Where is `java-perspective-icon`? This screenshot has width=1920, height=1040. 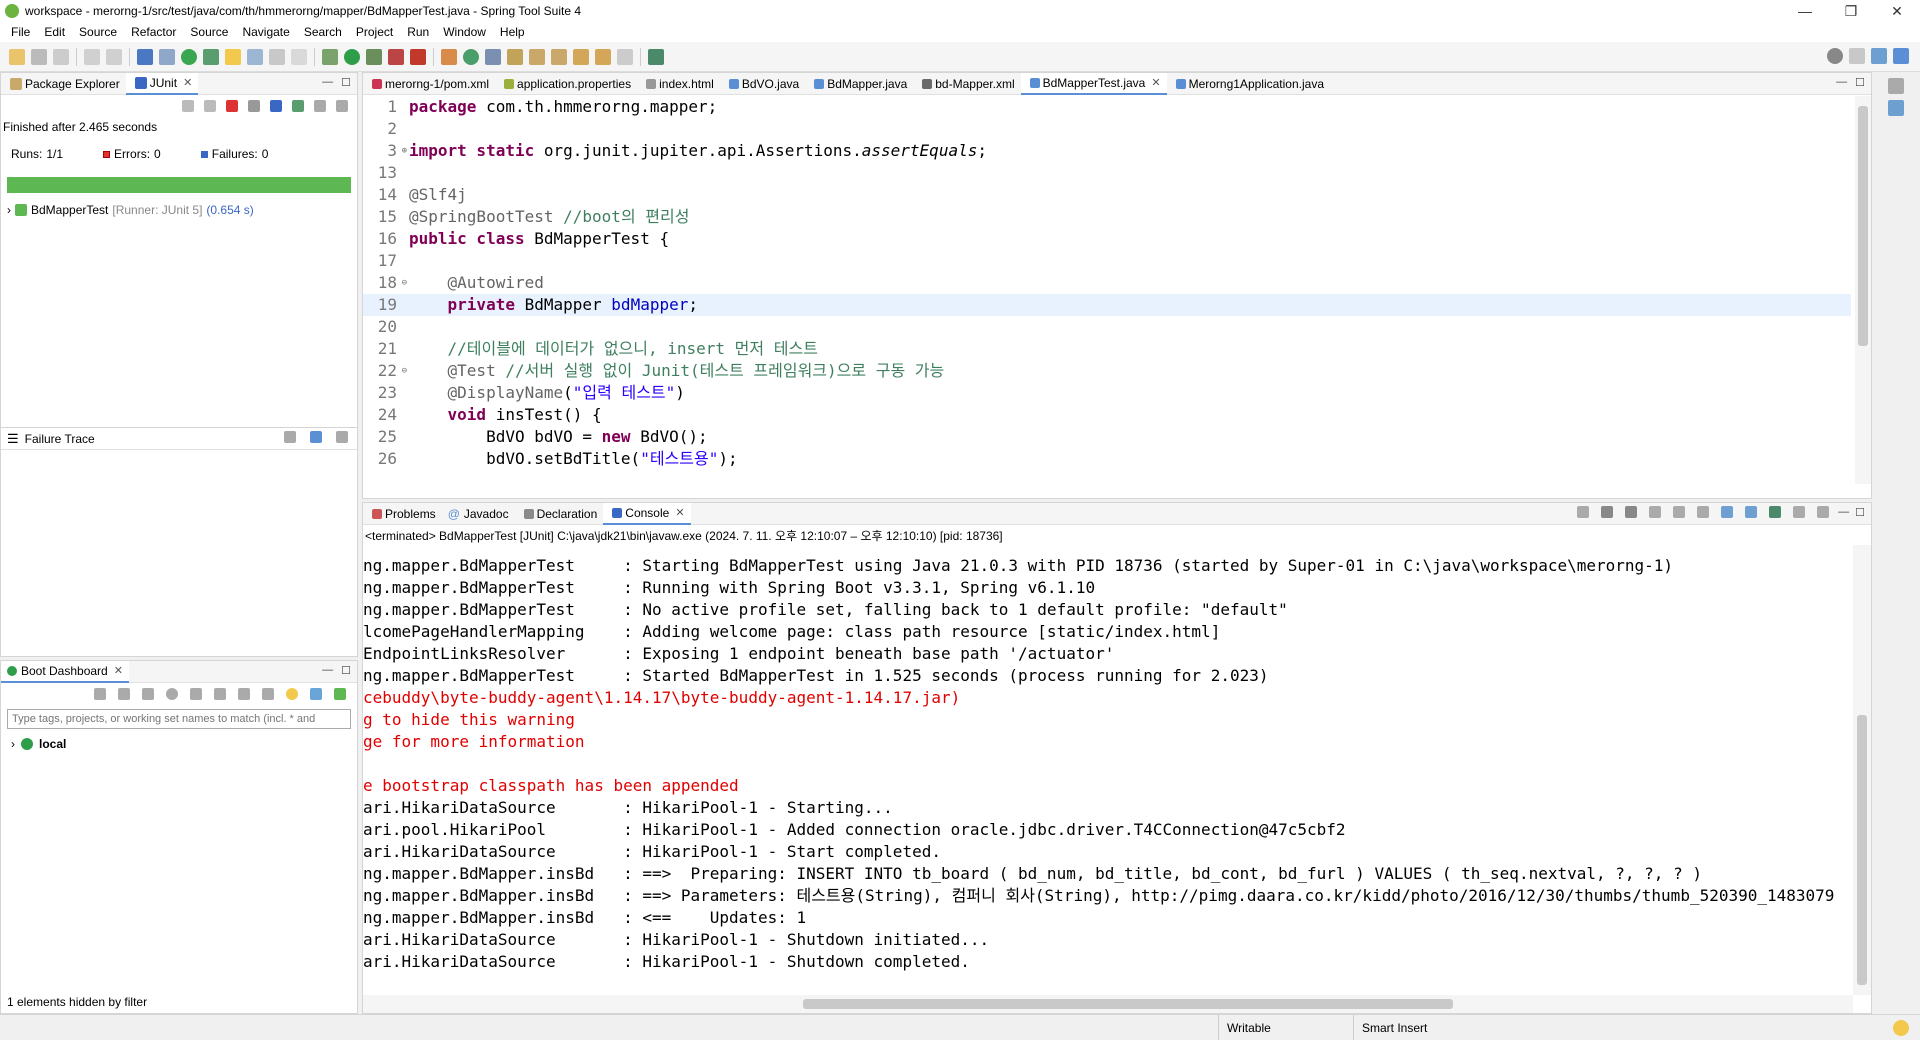 java-perspective-icon is located at coordinates (1879, 56).